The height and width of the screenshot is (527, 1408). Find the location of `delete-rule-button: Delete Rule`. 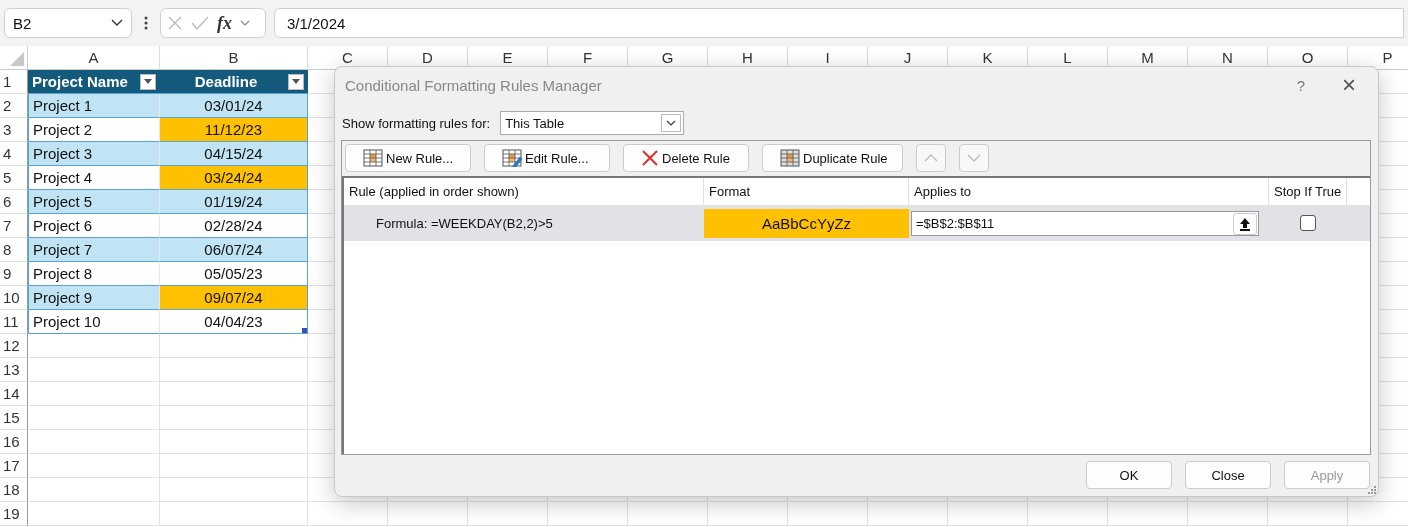

delete-rule-button: Delete Rule is located at coordinates (686, 158).